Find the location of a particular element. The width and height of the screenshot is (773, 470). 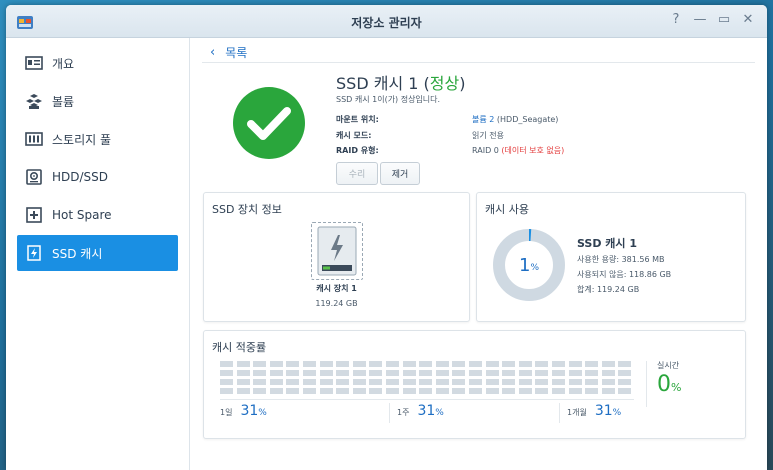

chevron-left-icon: ‹ is located at coordinates (213, 52).